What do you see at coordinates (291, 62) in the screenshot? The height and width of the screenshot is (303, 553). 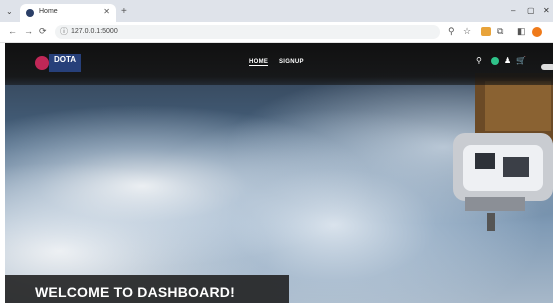 I see `nav-signup-link: SIGNUP` at bounding box center [291, 62].